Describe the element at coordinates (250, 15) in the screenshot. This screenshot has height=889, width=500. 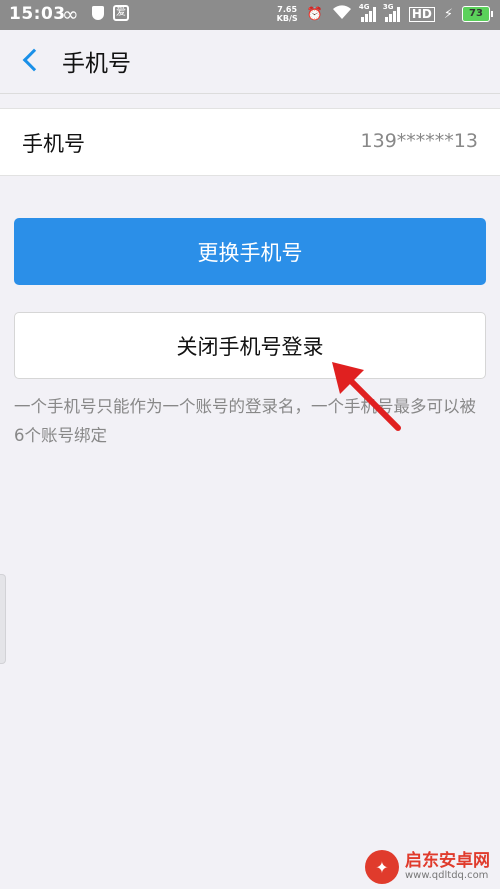
I see `status-bar: 15:03 ∞ 爱 7.65 KB/S ⏰ 4G 3G HD ⚡ 73` at that location.